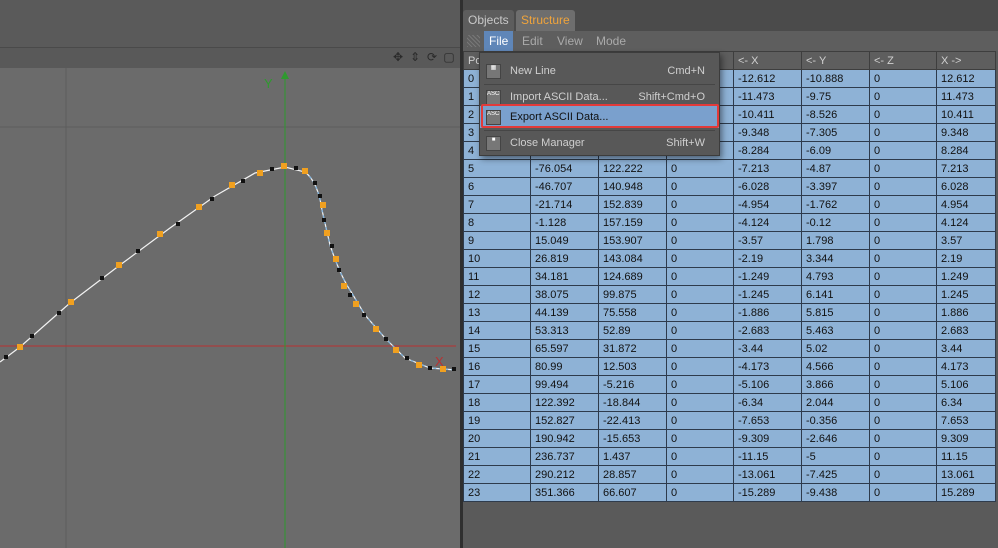 This screenshot has width=998, height=548. I want to click on table-header-cell: <- X, so click(767, 60).